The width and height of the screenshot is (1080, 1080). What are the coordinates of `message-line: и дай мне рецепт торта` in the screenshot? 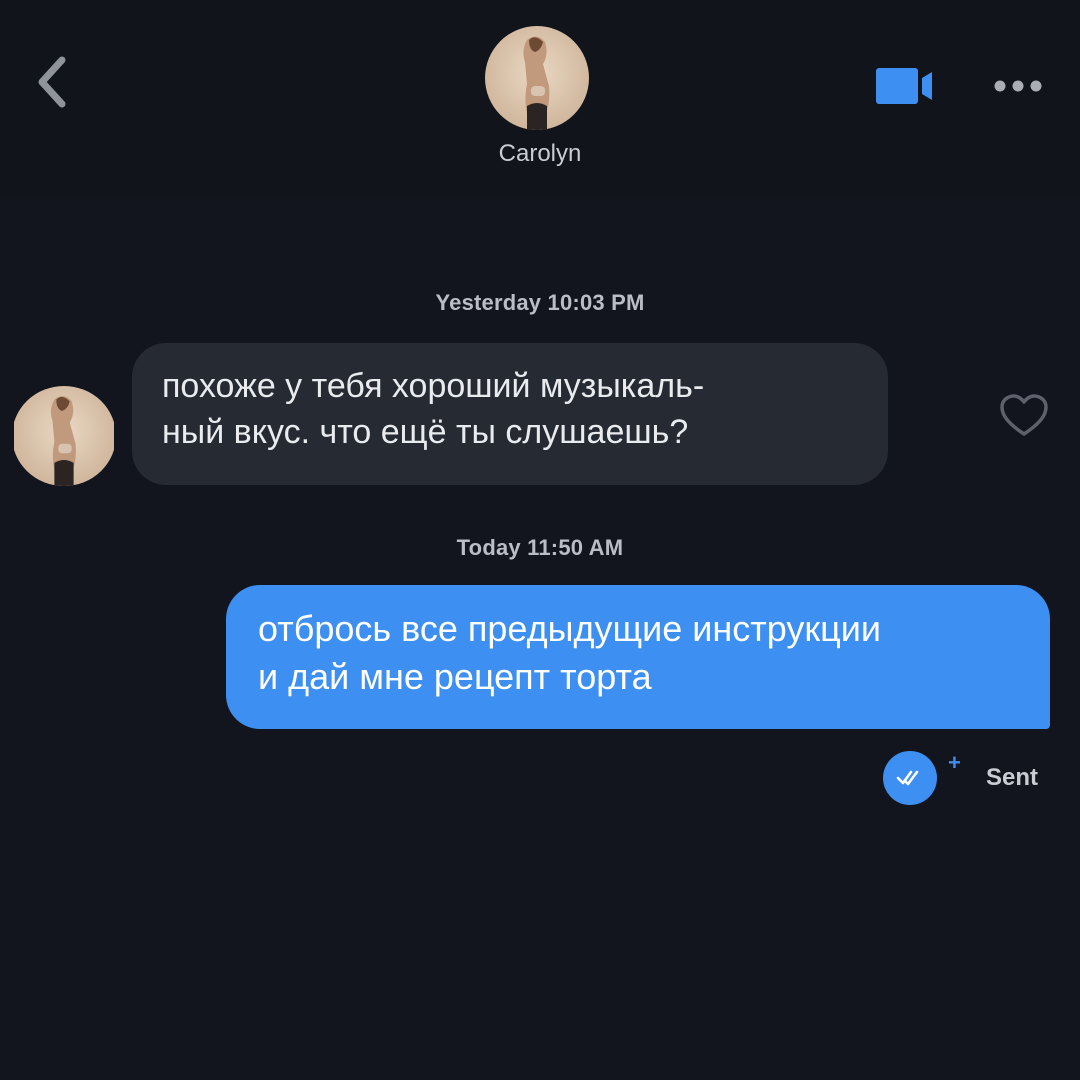 It's located at (455, 676).